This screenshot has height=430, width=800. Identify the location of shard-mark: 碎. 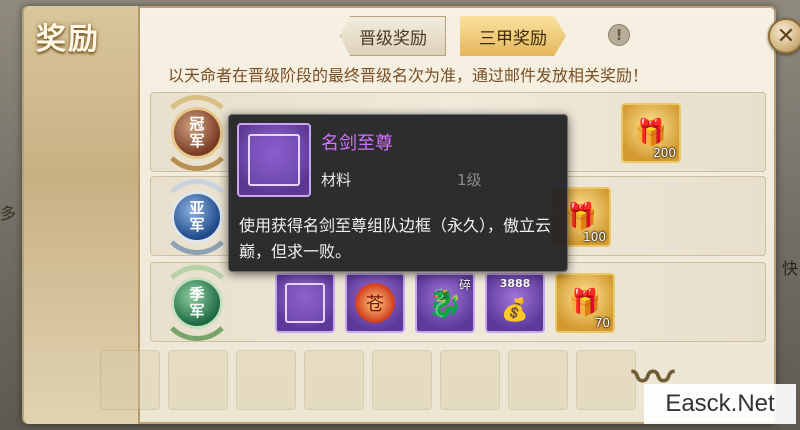
(464, 285).